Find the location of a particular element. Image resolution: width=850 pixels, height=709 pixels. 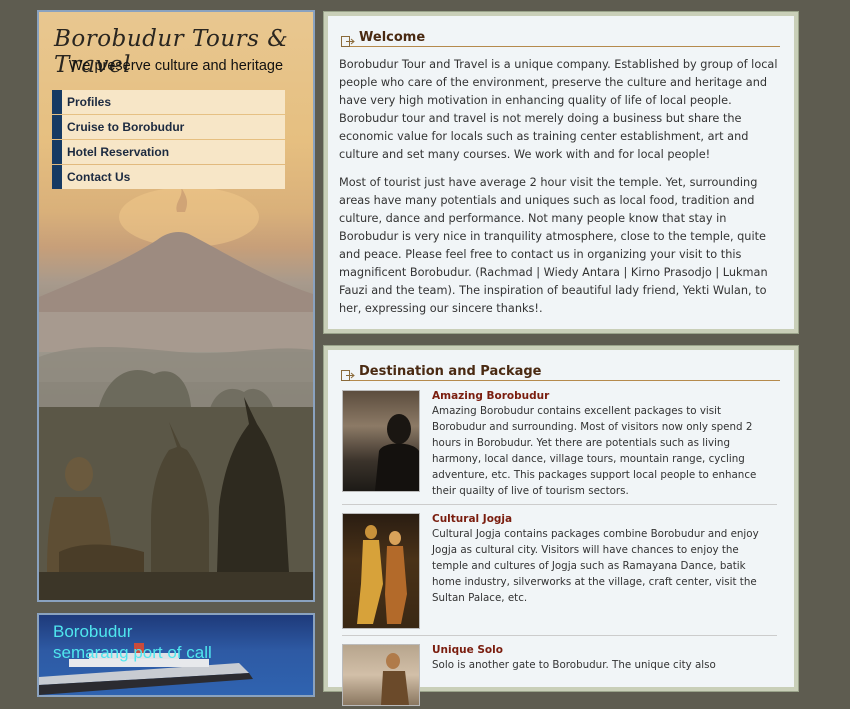

site-tagline: We preserve culture and heritage is located at coordinates (176, 66).